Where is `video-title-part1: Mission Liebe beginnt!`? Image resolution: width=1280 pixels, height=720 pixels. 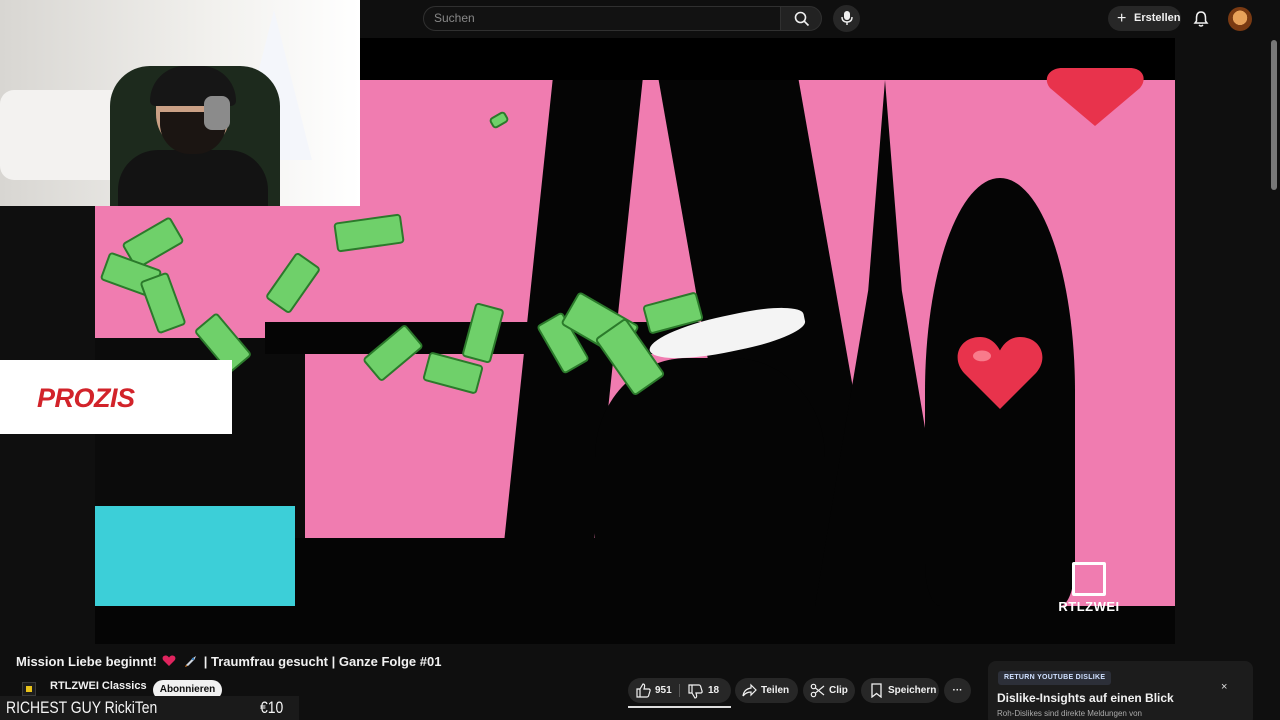
video-title-part1: Mission Liebe beginnt! is located at coordinates (86, 661).